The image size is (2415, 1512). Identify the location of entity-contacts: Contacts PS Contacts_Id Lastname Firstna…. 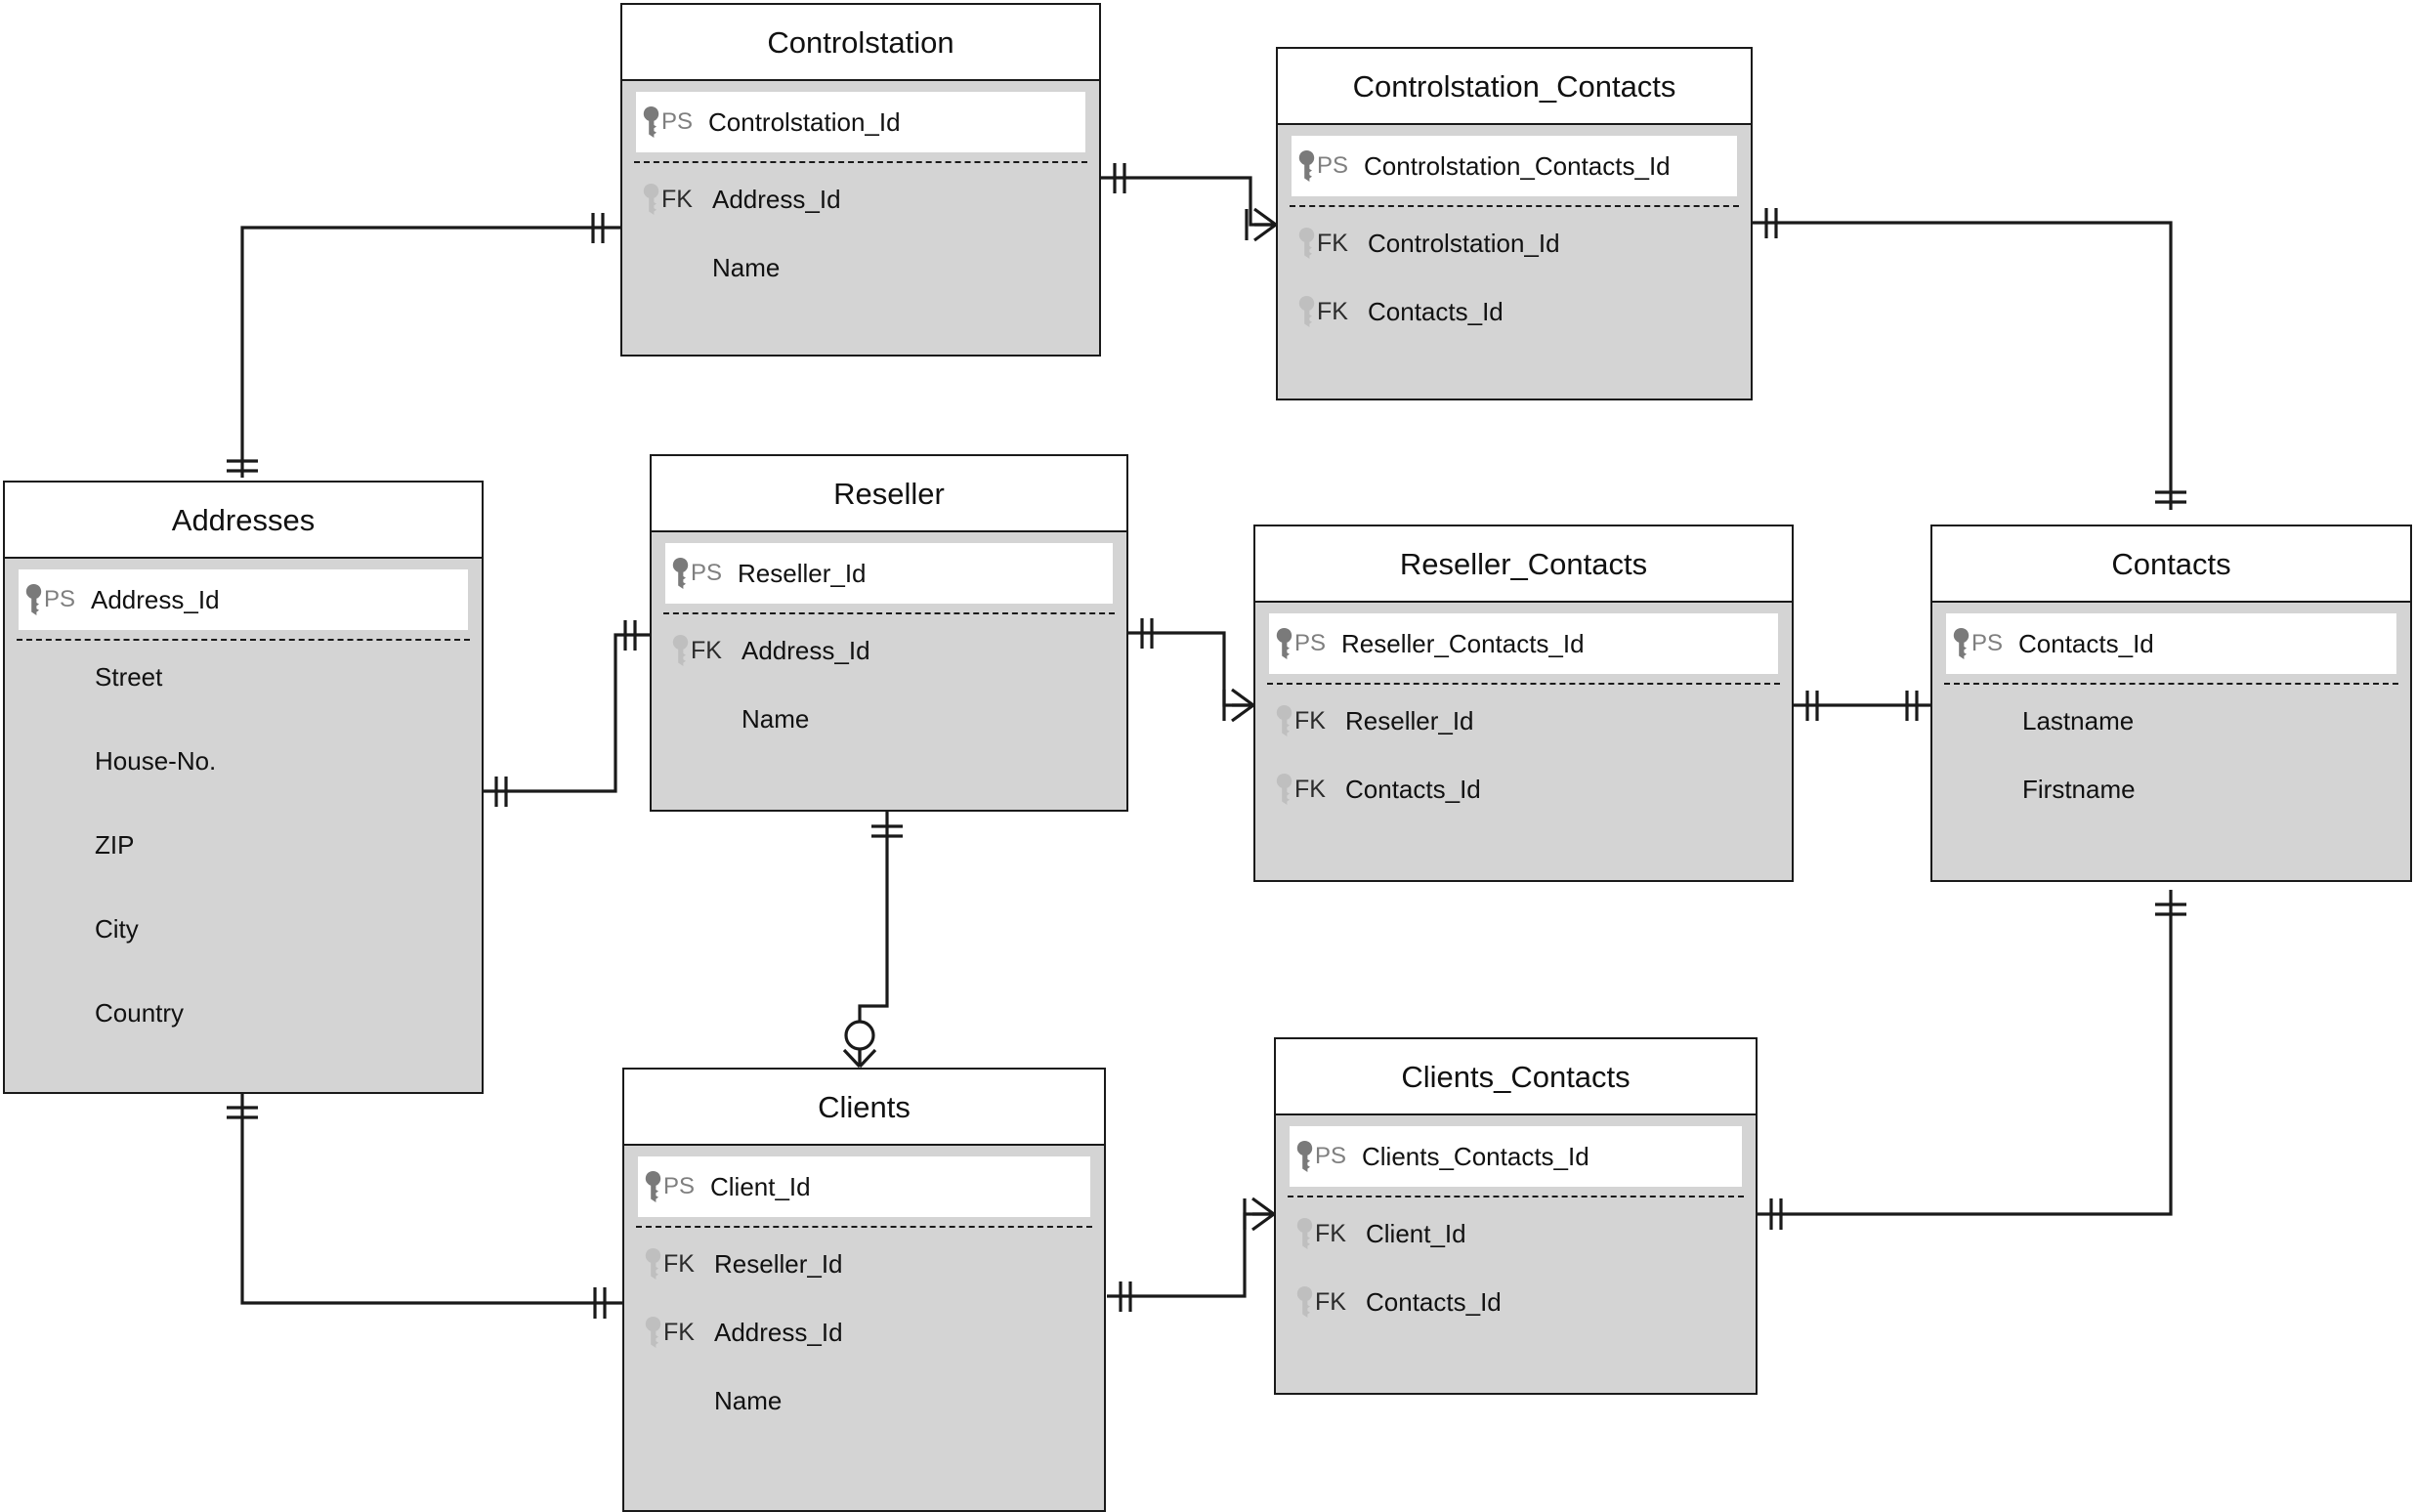
(2171, 703).